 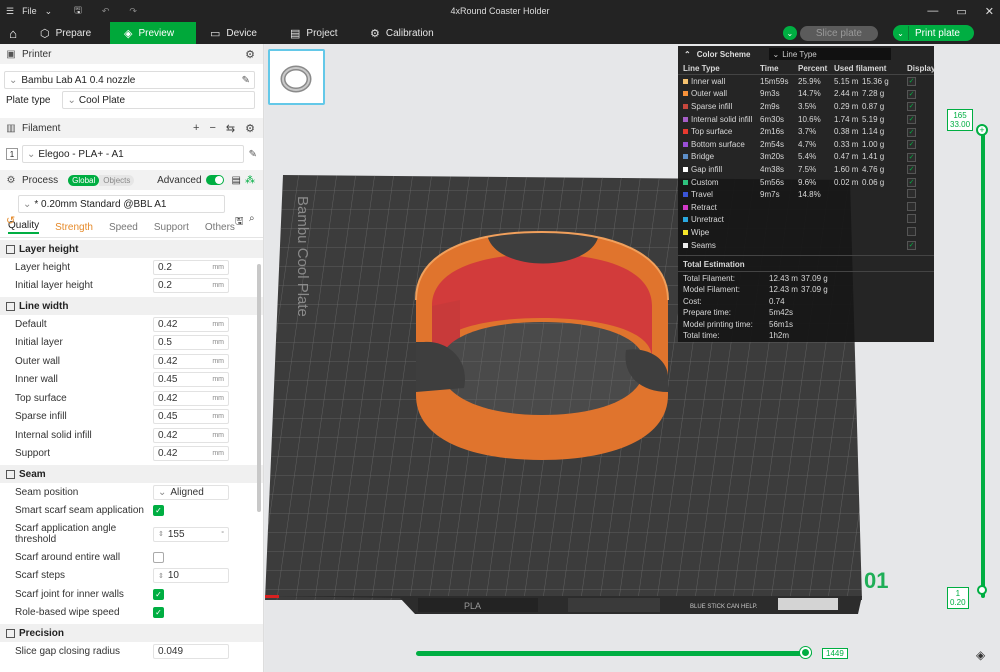 What do you see at coordinates (68, 33) in the screenshot?
I see `tab-prepare: ⬡ Prepare` at bounding box center [68, 33].